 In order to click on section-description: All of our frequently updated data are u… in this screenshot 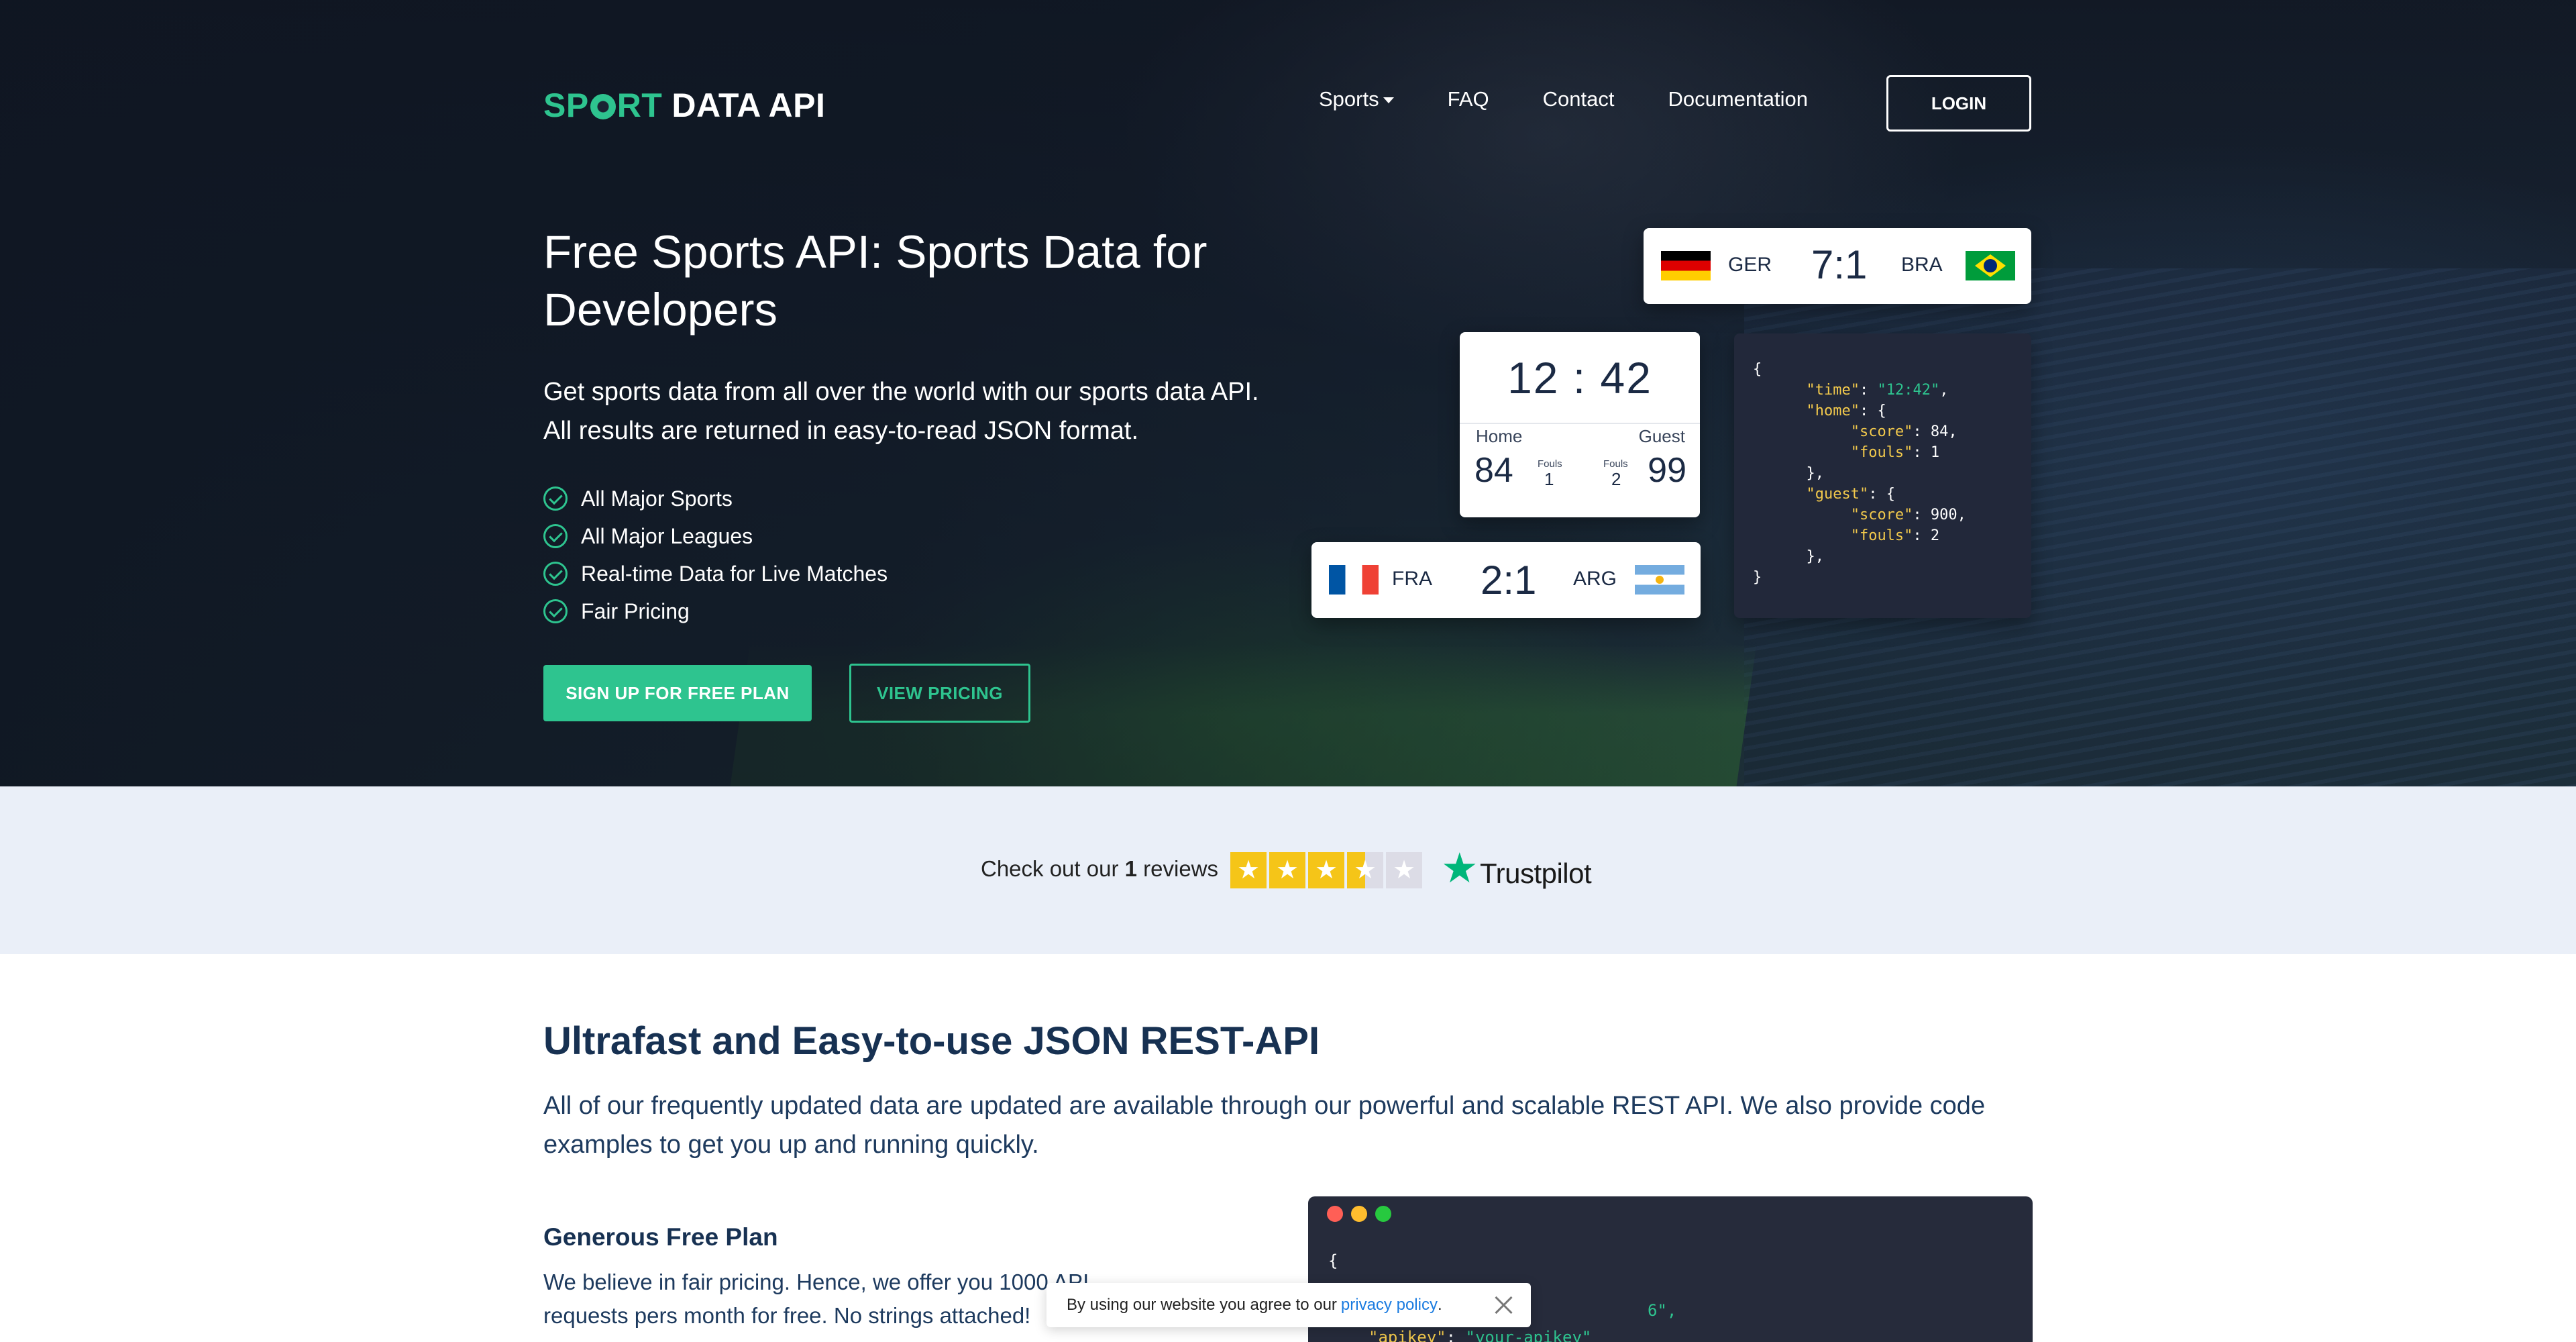, I will do `click(1264, 1126)`.